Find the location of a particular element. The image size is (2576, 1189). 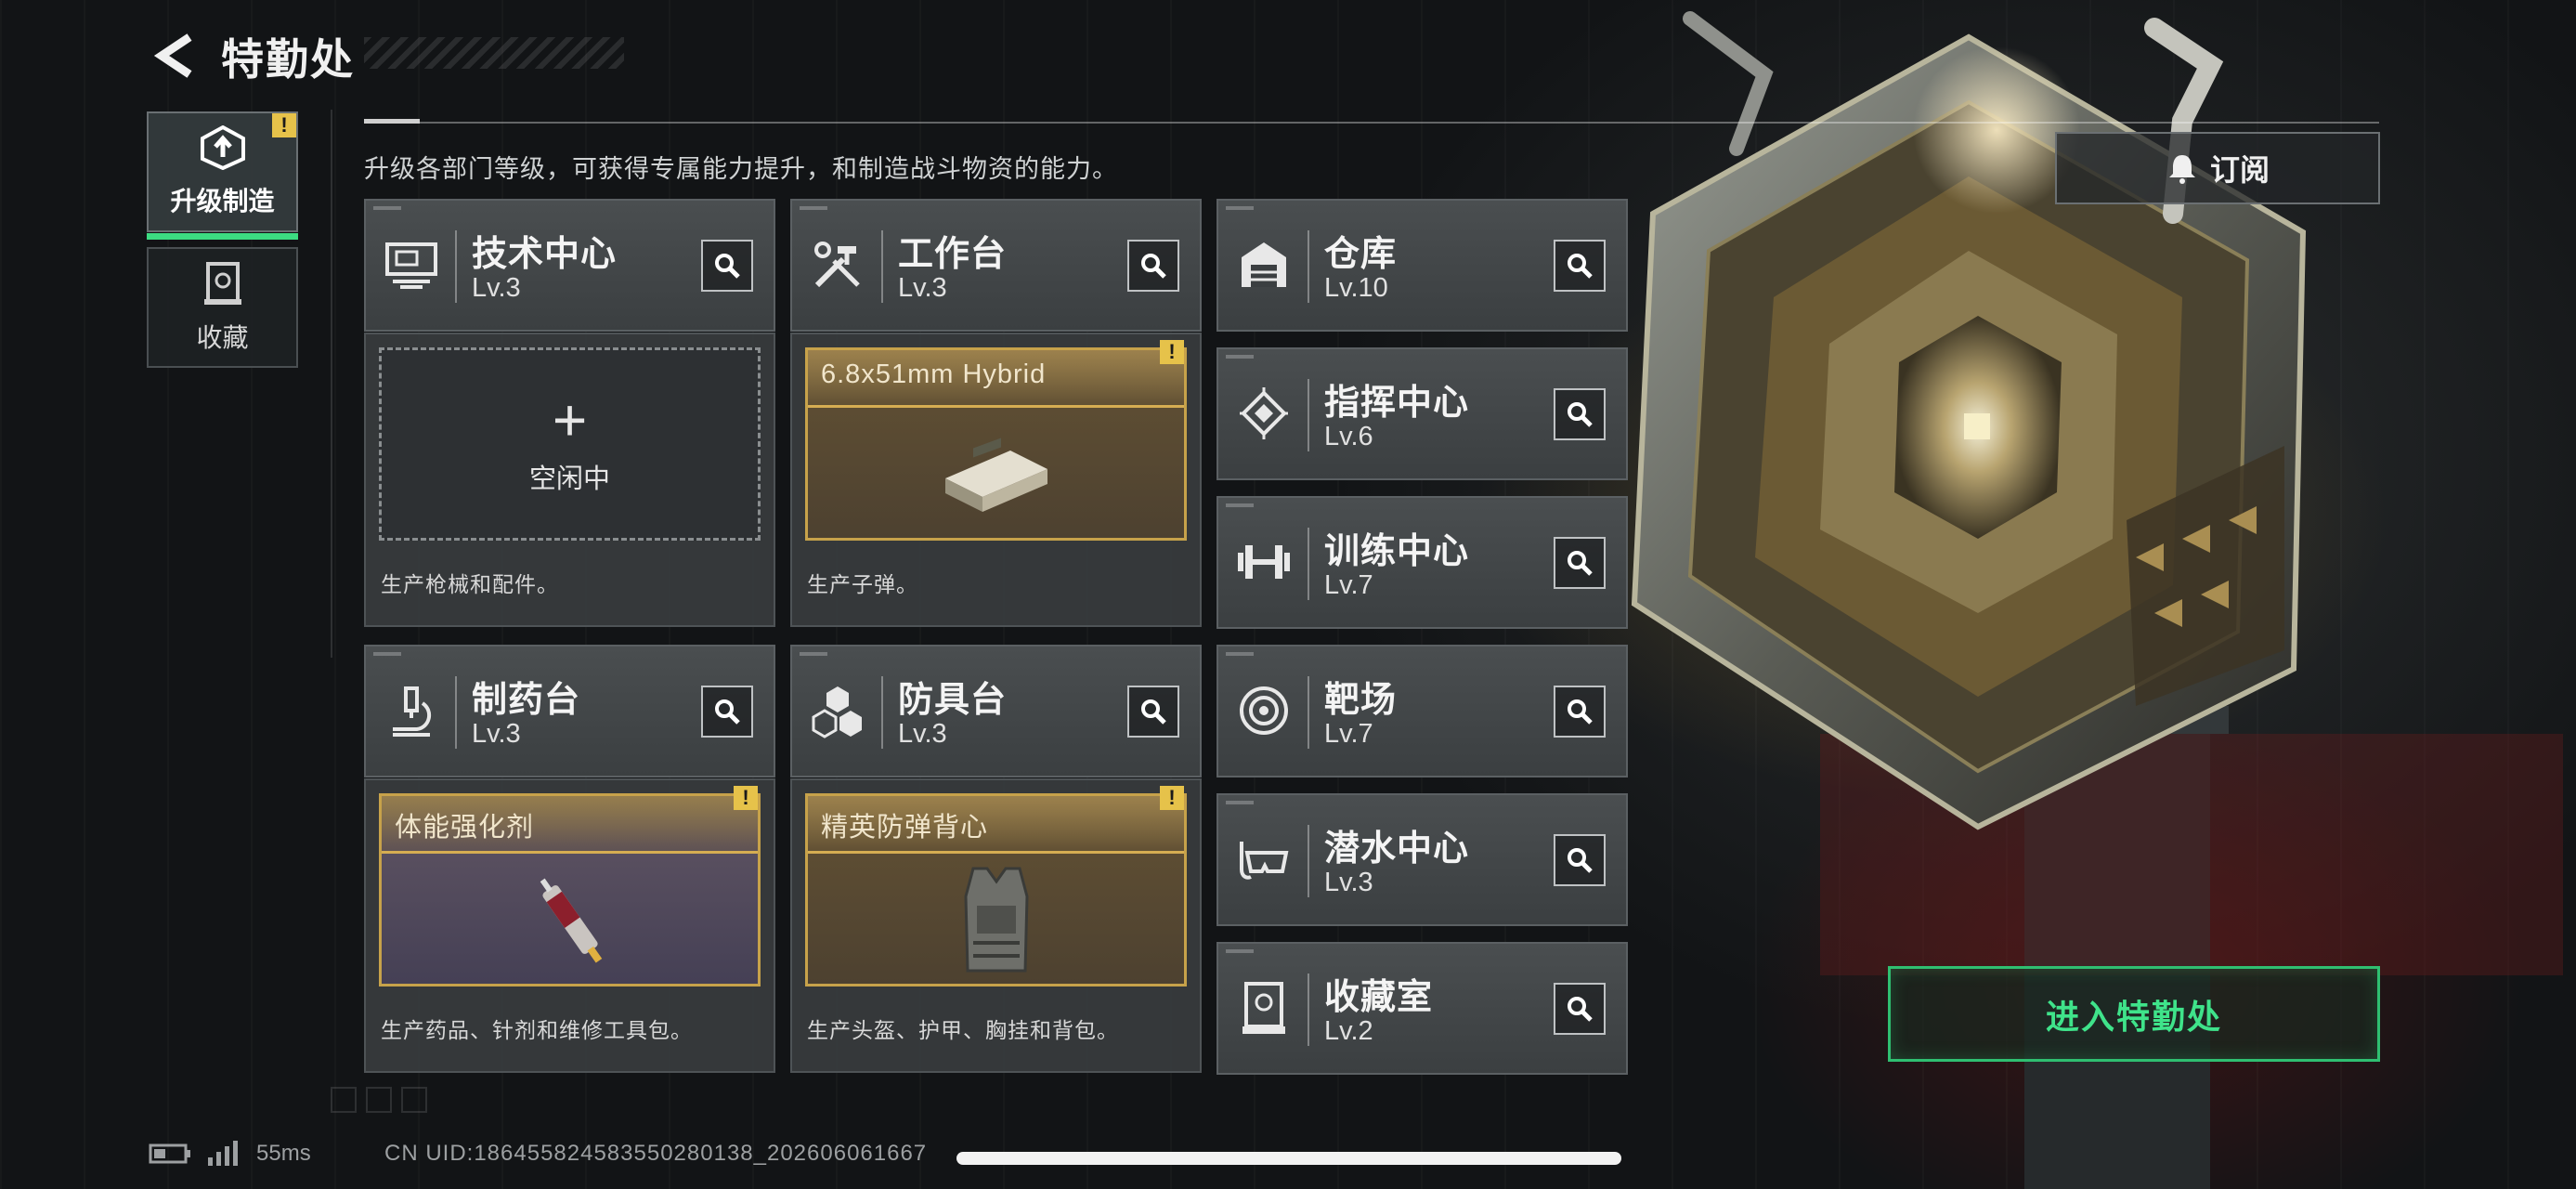

add-icon: + is located at coordinates (570, 420).